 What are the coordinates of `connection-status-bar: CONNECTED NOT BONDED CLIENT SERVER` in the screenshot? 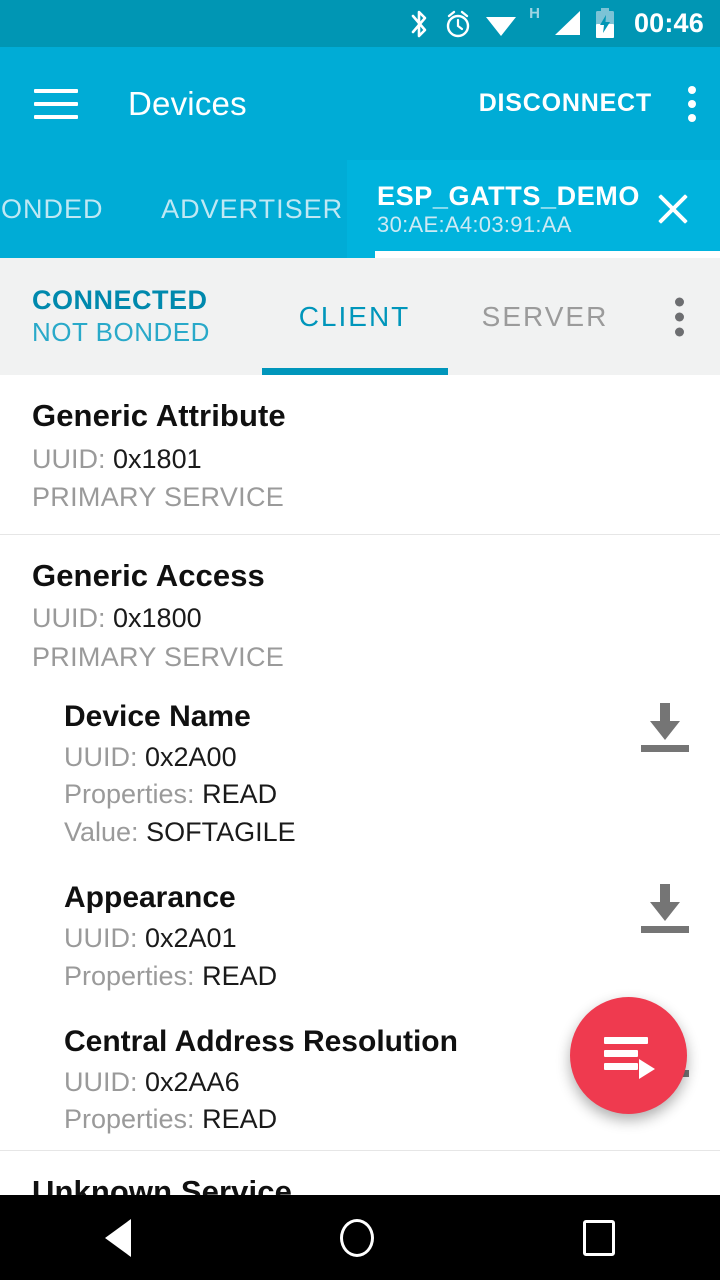 It's located at (360, 316).